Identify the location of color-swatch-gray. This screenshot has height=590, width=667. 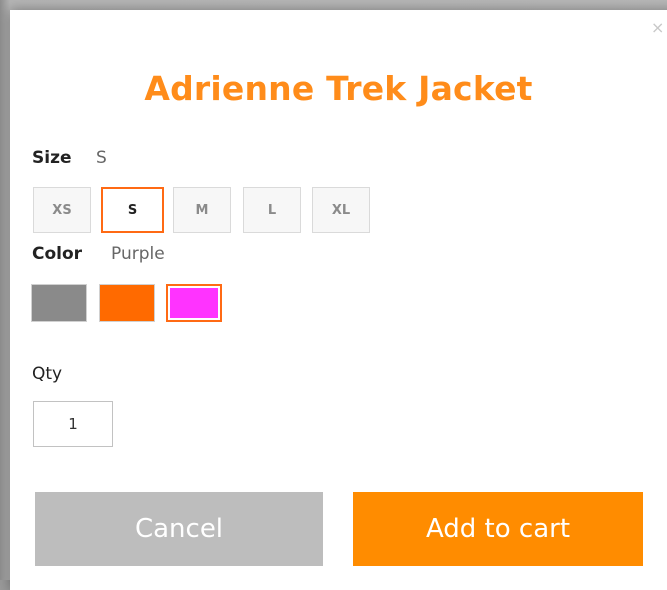
(59, 303).